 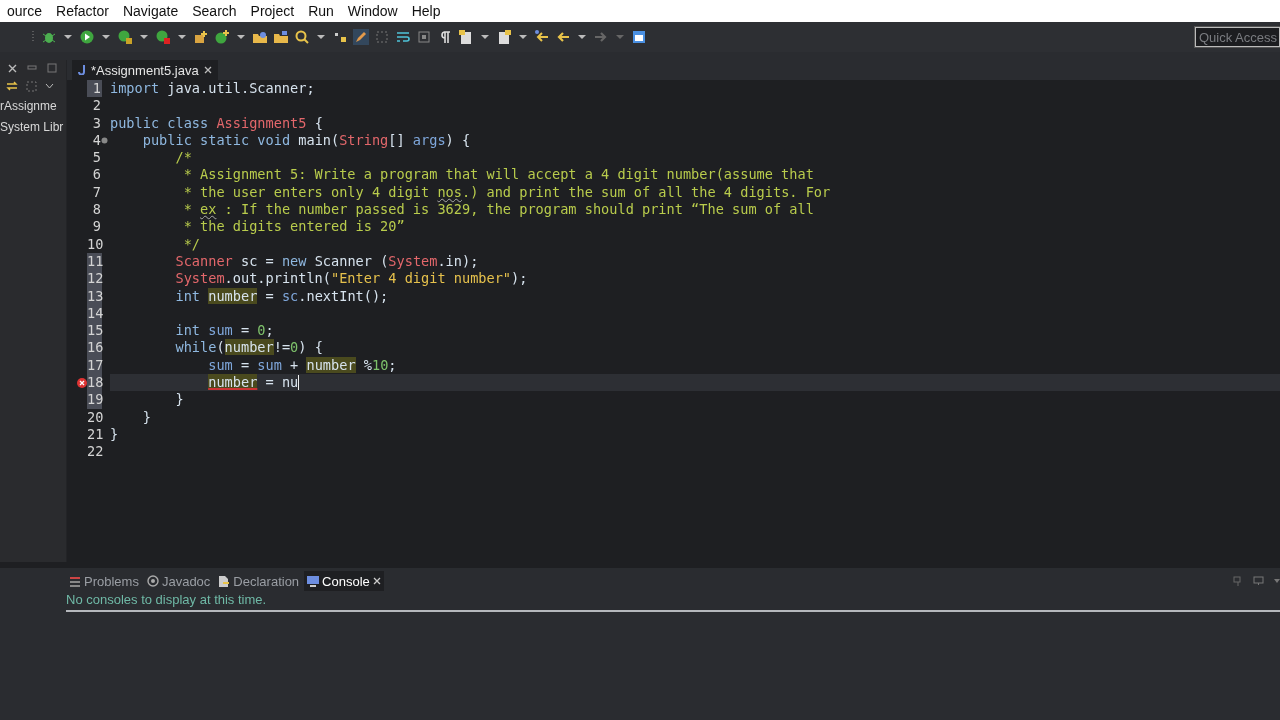 I want to click on menu-item: Project, so click(x=272, y=11).